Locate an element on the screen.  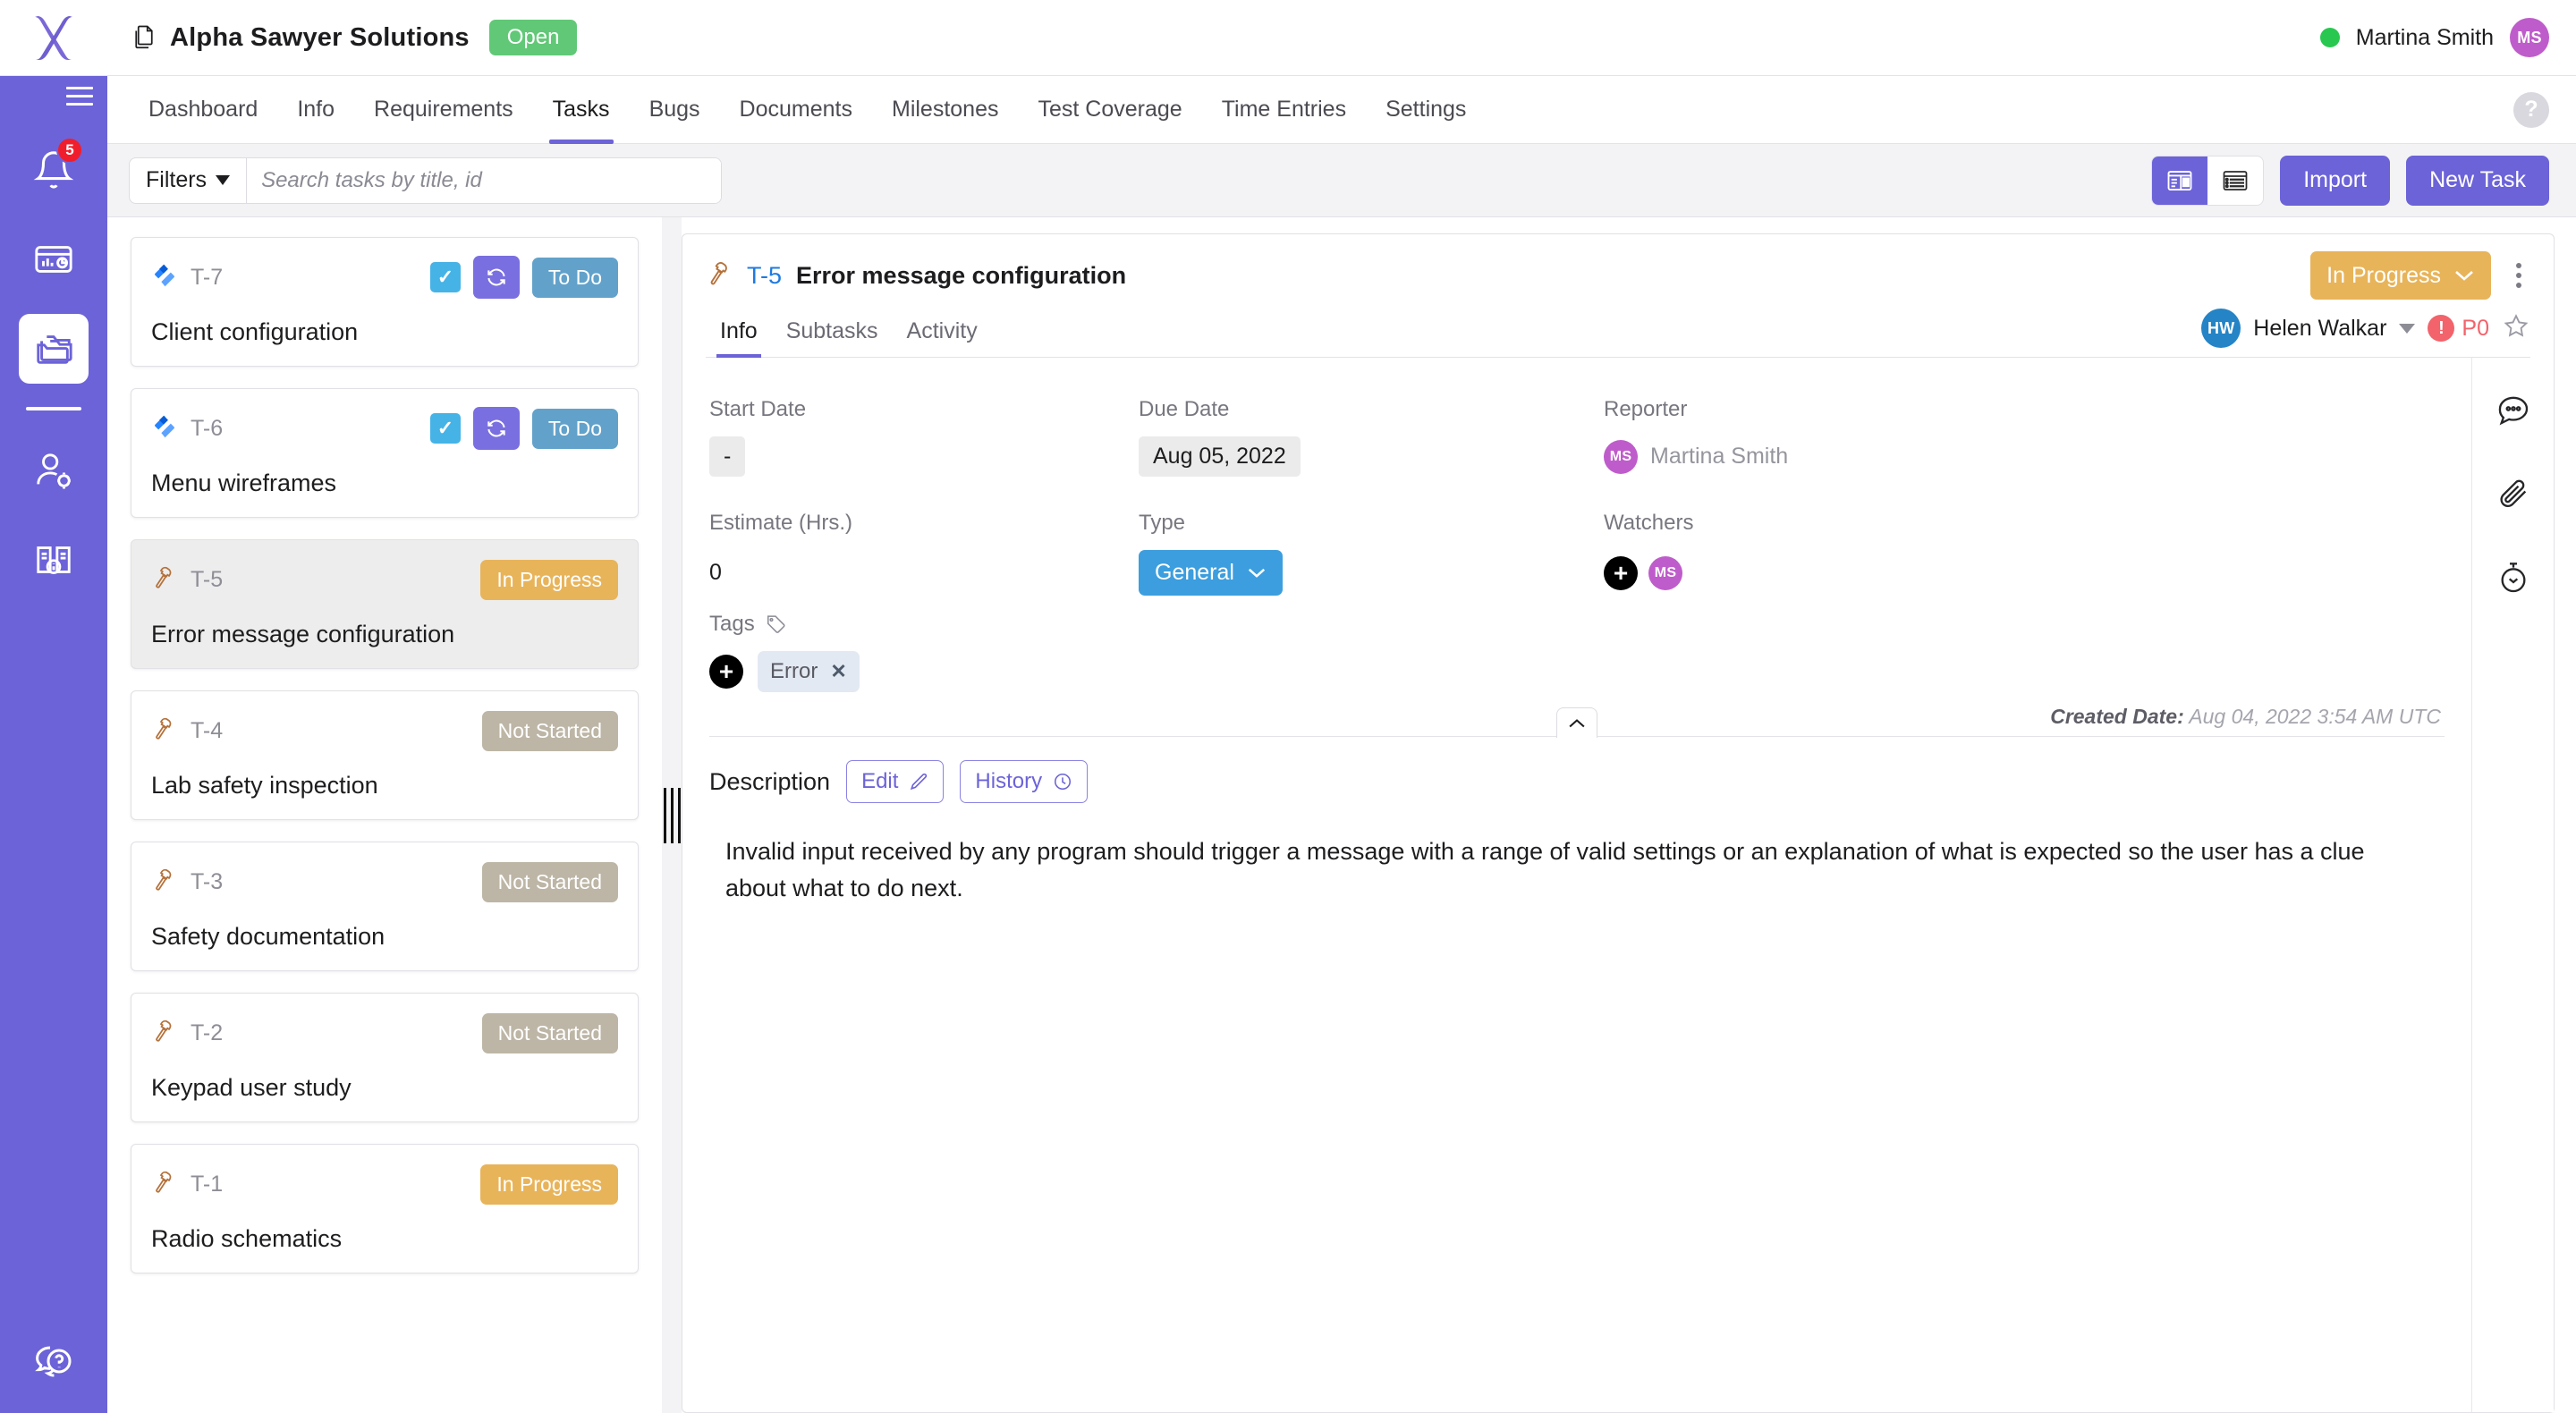
panel-resize-handle is located at coordinates (672, 815).